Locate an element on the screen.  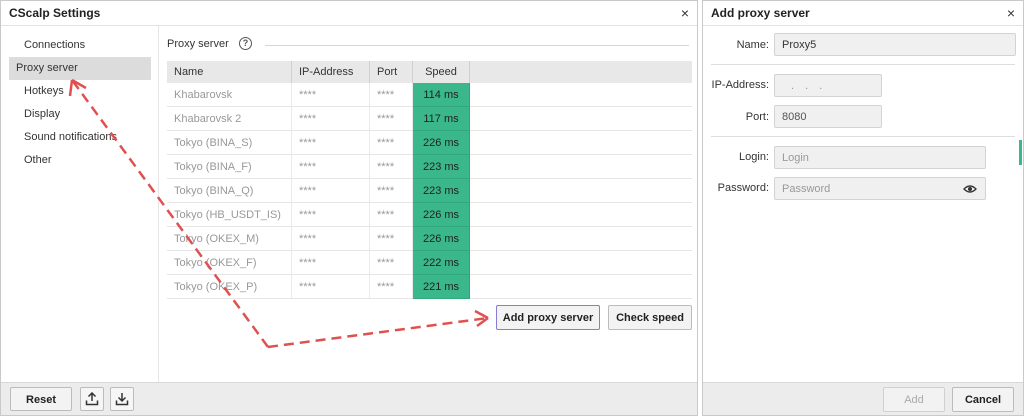
sidebar-item-other: Other is located at coordinates (80, 160).